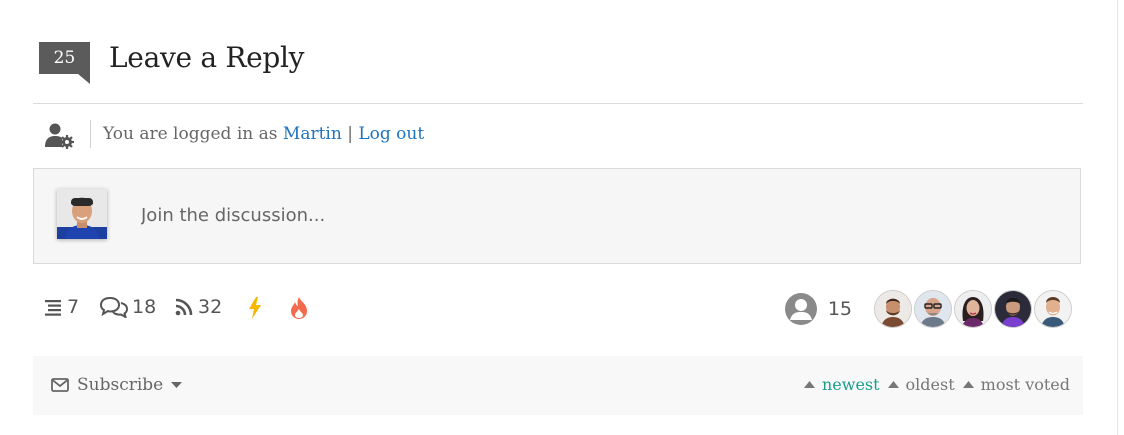 The width and height of the screenshot is (1124, 435). Describe the element at coordinates (1025, 384) in the screenshot. I see `sort-most-voted-label: most voted` at that location.